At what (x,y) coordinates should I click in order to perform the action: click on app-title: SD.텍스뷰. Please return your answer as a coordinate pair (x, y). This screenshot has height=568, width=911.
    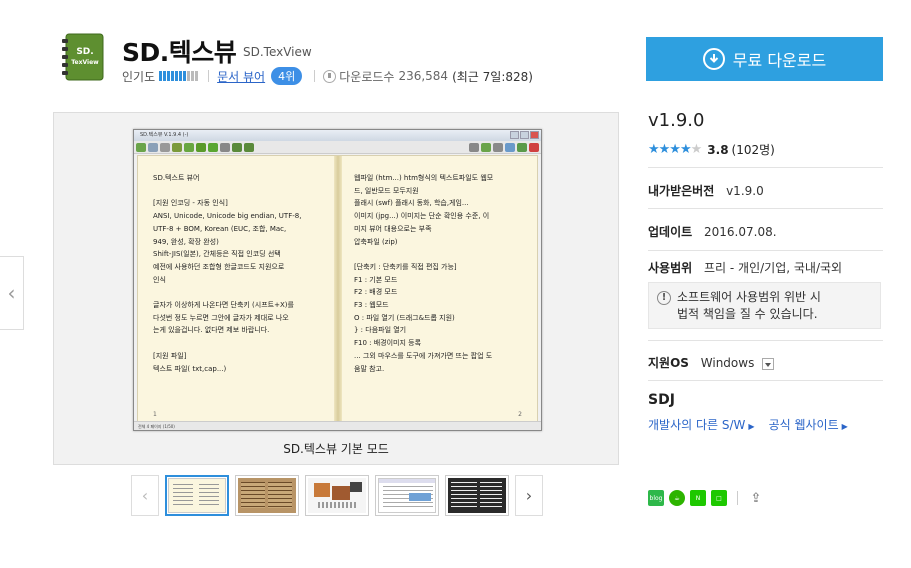
    Looking at the image, I should click on (179, 52).